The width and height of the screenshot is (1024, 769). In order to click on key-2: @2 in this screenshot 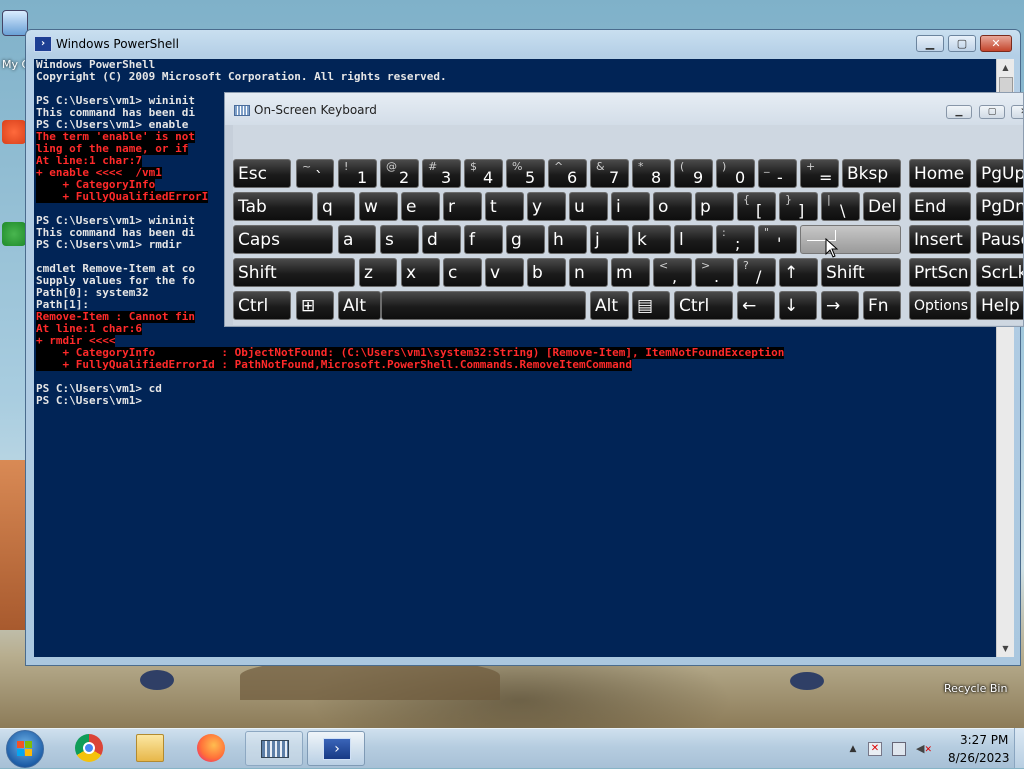, I will do `click(399, 173)`.